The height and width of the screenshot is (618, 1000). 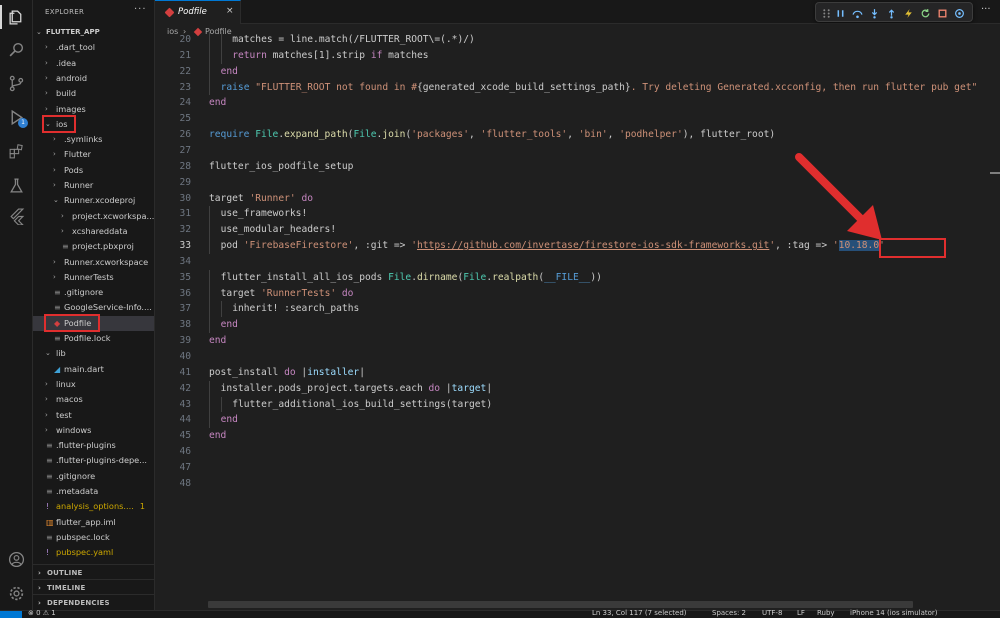 What do you see at coordinates (651, 135) in the screenshot?
I see `code-token: 'podhelper'` at bounding box center [651, 135].